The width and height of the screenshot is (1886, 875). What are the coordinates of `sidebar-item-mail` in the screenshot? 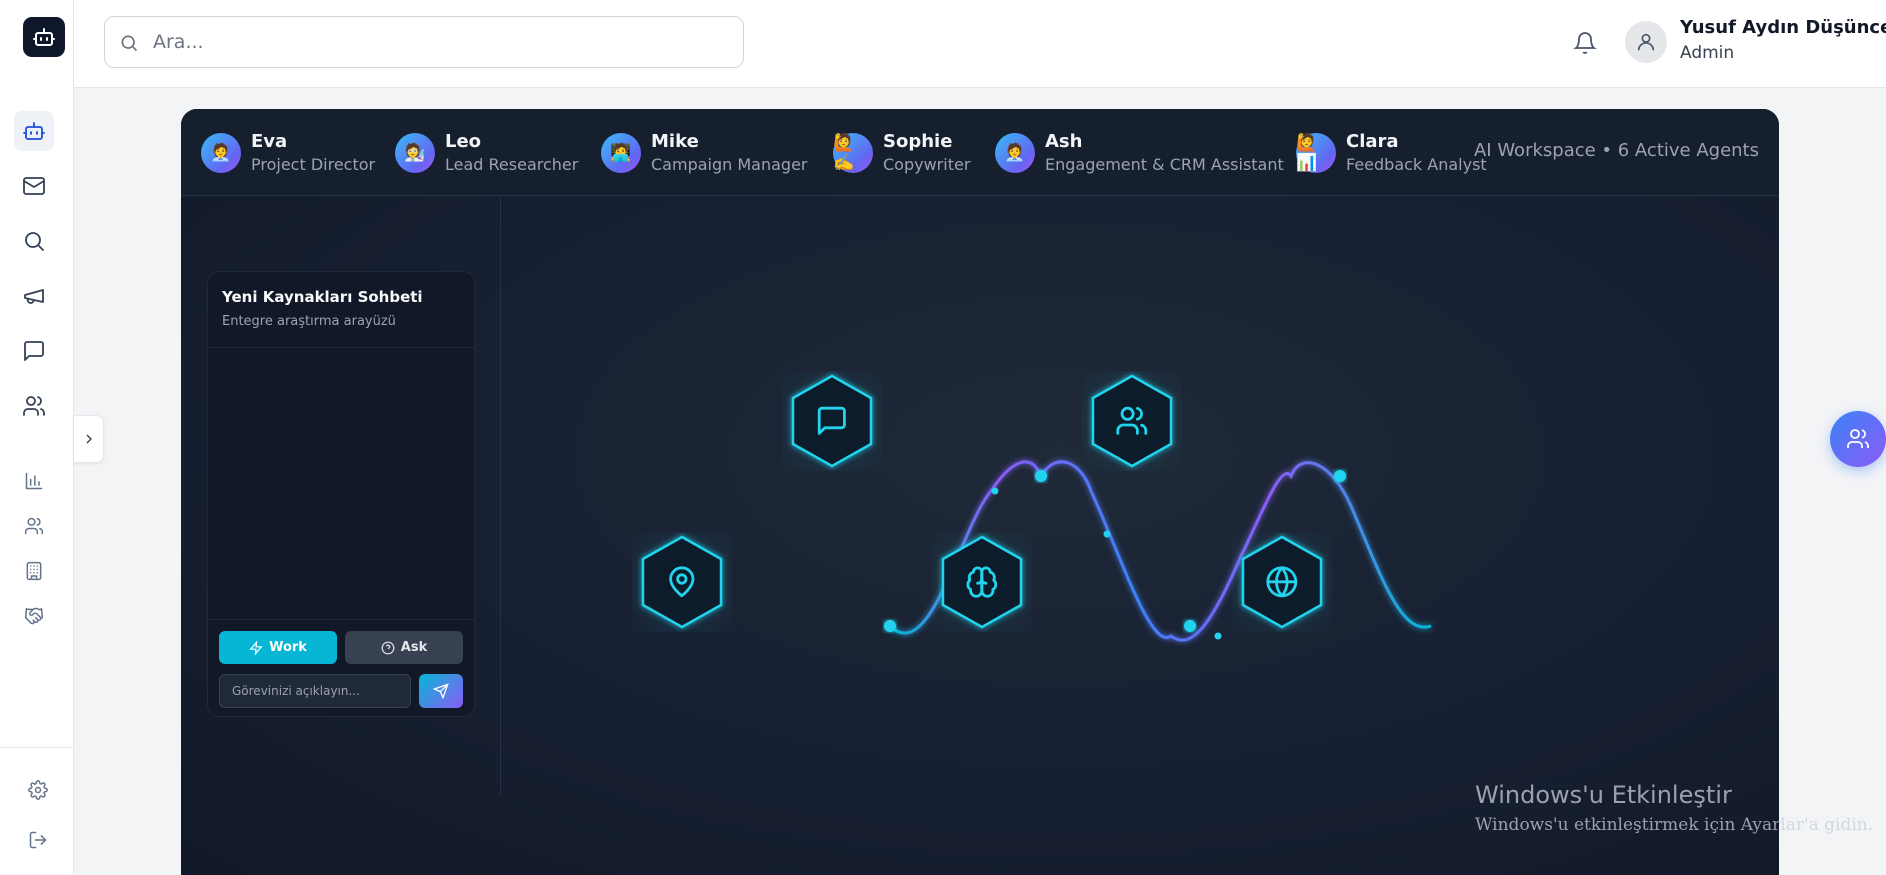 It's located at (34, 186).